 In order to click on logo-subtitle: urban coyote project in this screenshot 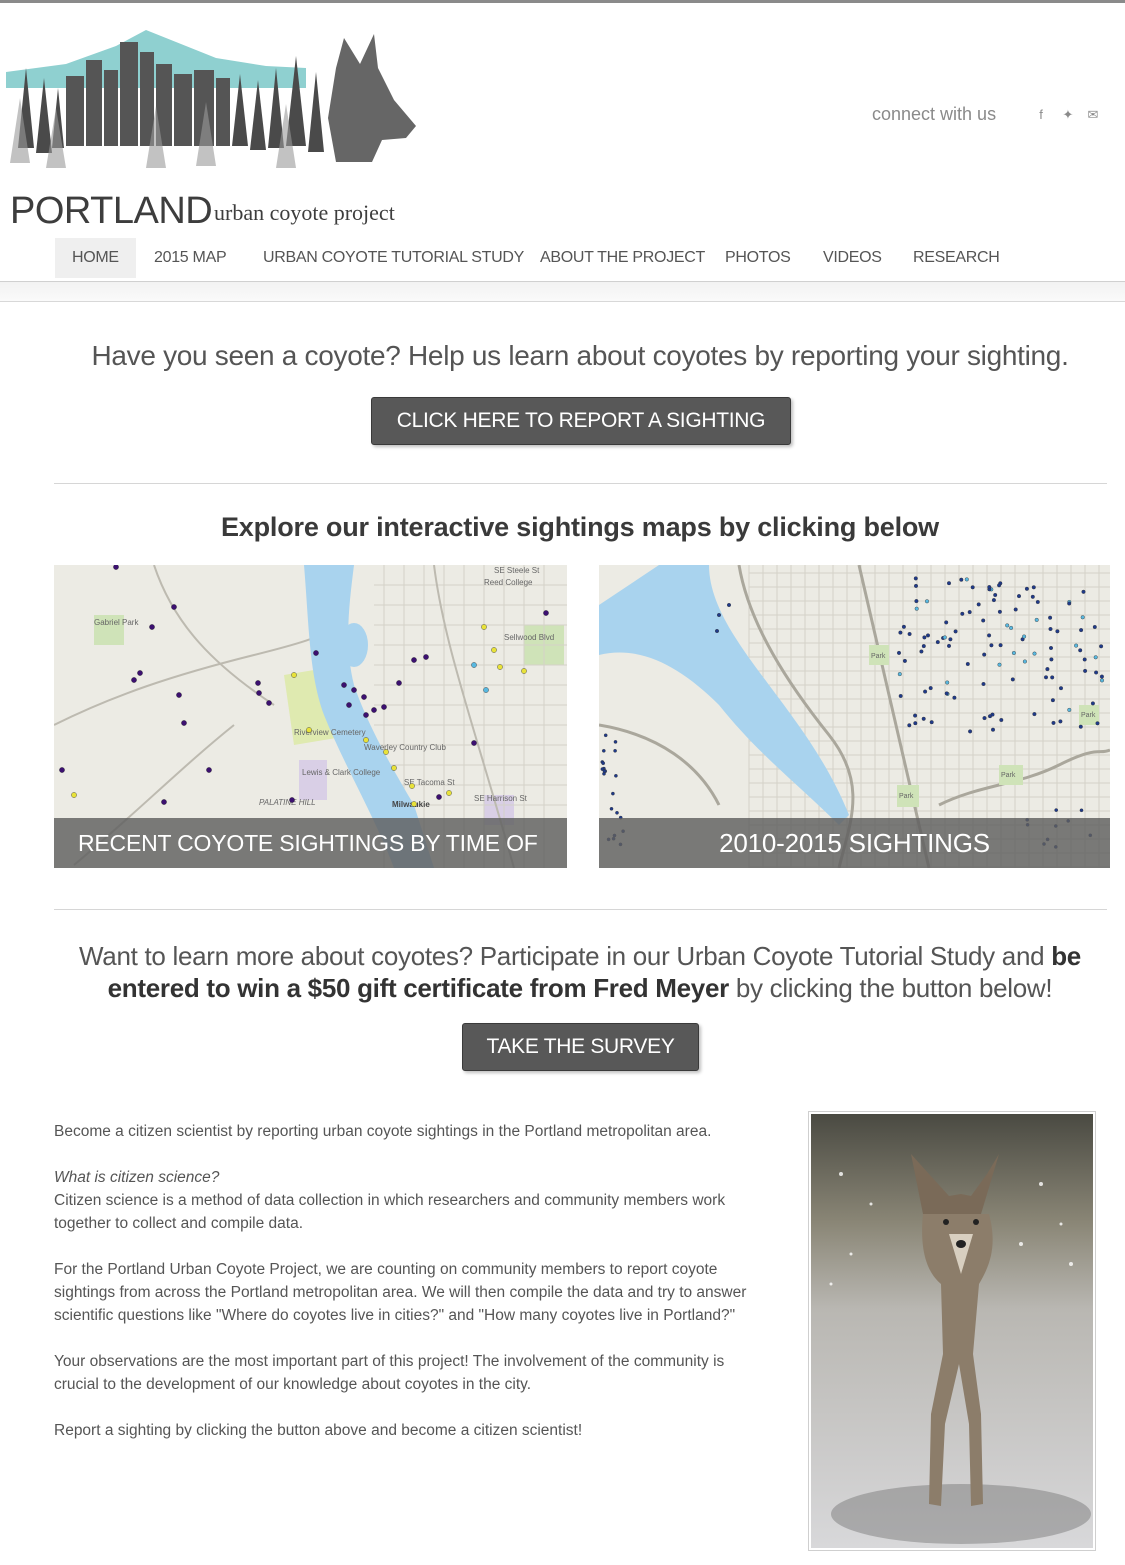, I will do `click(304, 212)`.